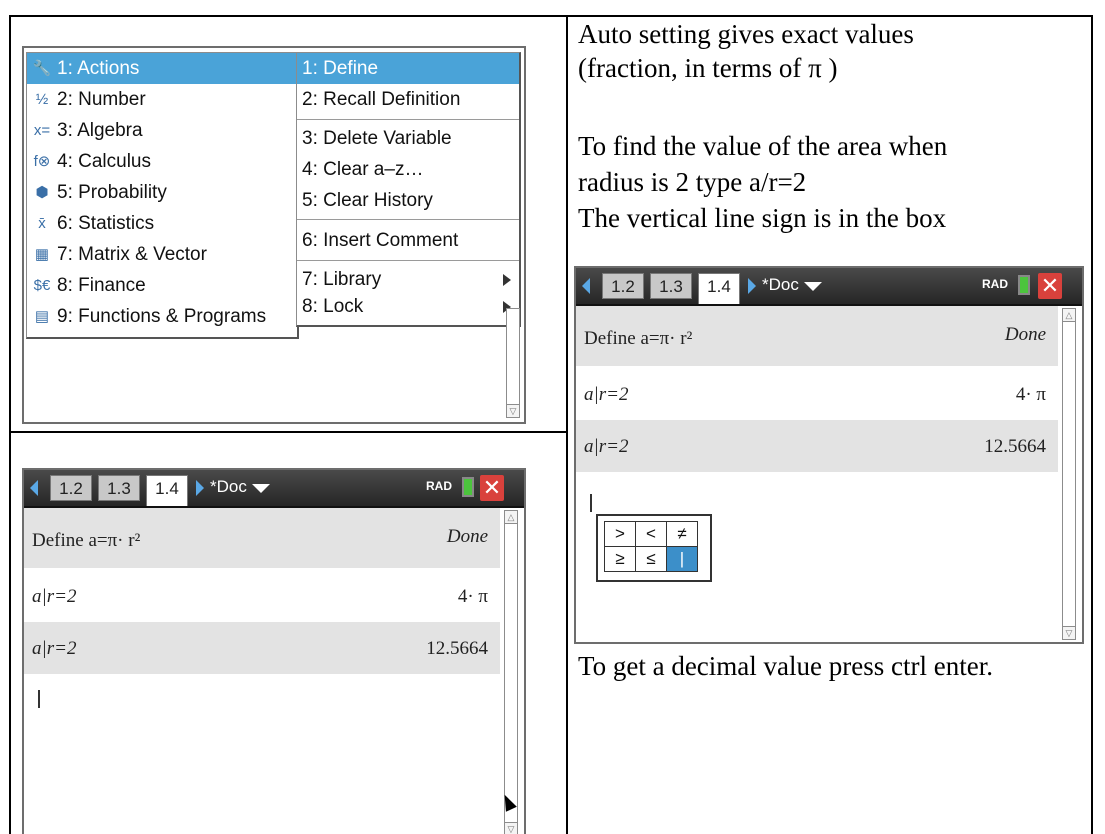  What do you see at coordinates (162, 316) in the screenshot?
I see `menu-item-functions: ▤ 9: Functions & Programs` at bounding box center [162, 316].